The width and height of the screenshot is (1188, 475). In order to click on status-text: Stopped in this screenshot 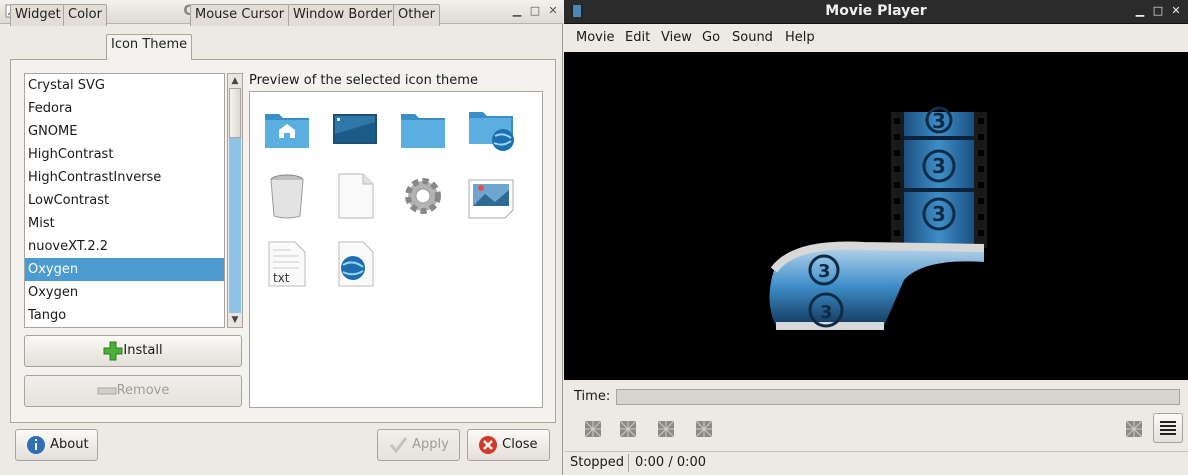, I will do `click(597, 462)`.